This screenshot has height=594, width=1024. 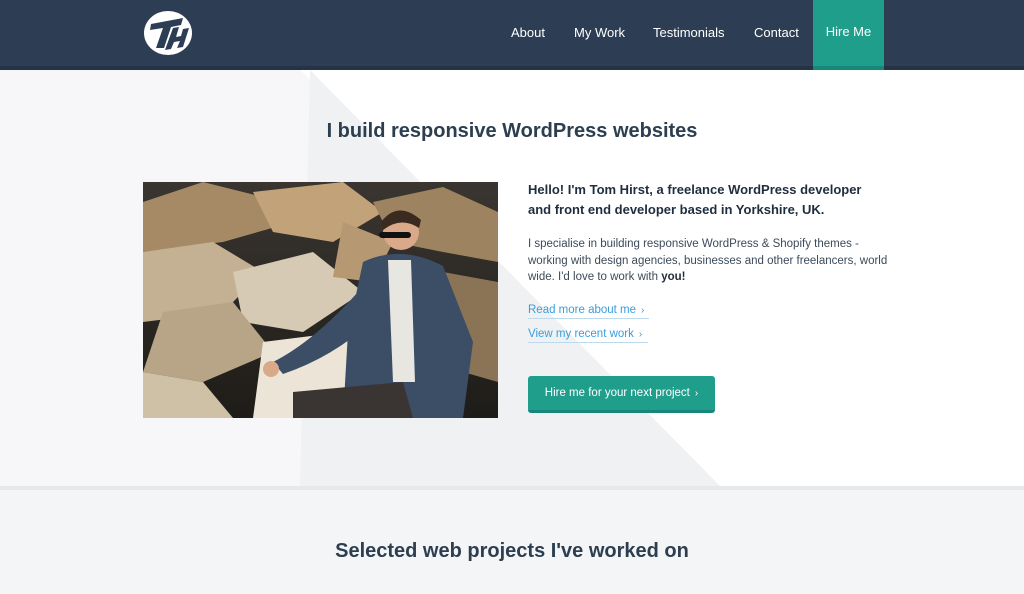 What do you see at coordinates (528, 33) in the screenshot?
I see `nav-about: About` at bounding box center [528, 33].